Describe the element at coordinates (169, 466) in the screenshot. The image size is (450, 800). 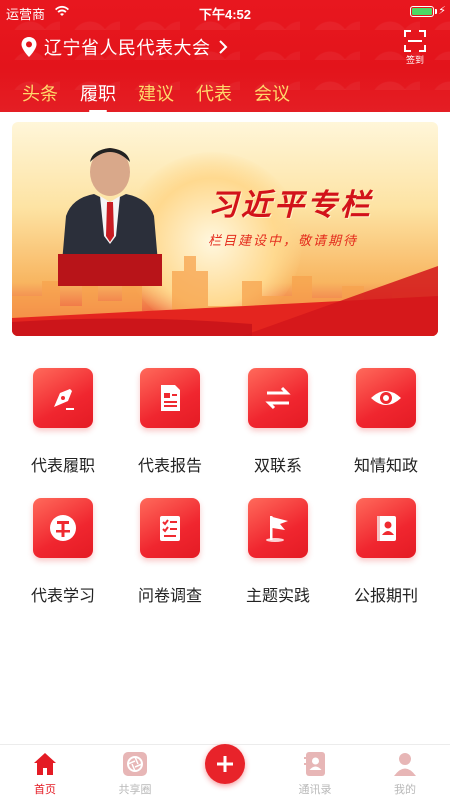
I see `grid-label: 代表报告` at that location.